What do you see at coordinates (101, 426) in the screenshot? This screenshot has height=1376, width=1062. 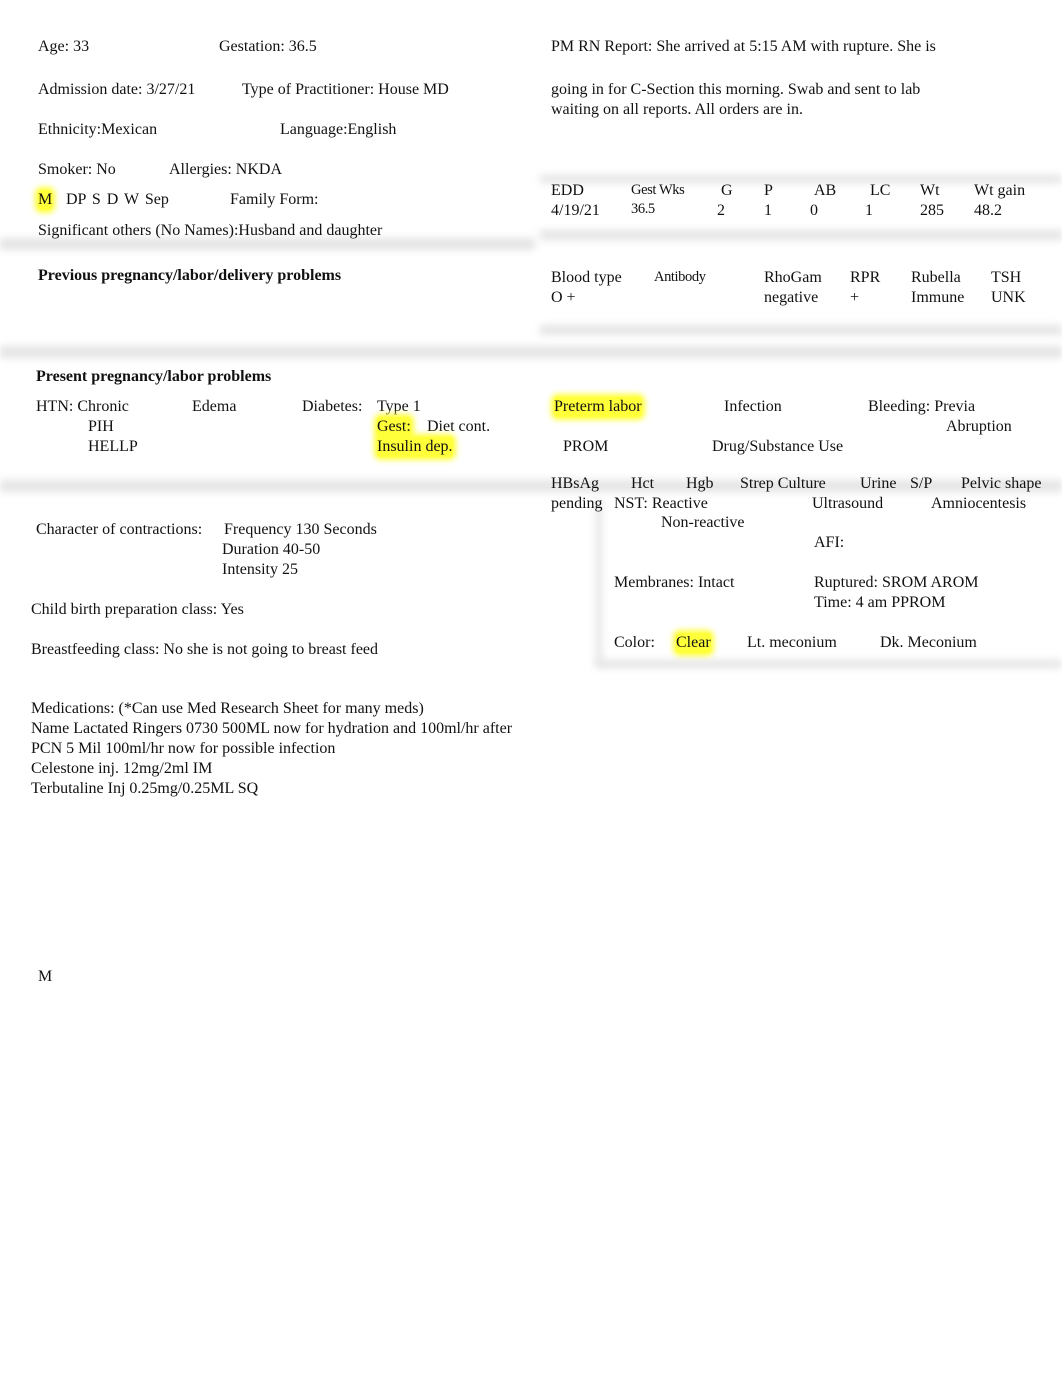 I see `pih: PIH` at bounding box center [101, 426].